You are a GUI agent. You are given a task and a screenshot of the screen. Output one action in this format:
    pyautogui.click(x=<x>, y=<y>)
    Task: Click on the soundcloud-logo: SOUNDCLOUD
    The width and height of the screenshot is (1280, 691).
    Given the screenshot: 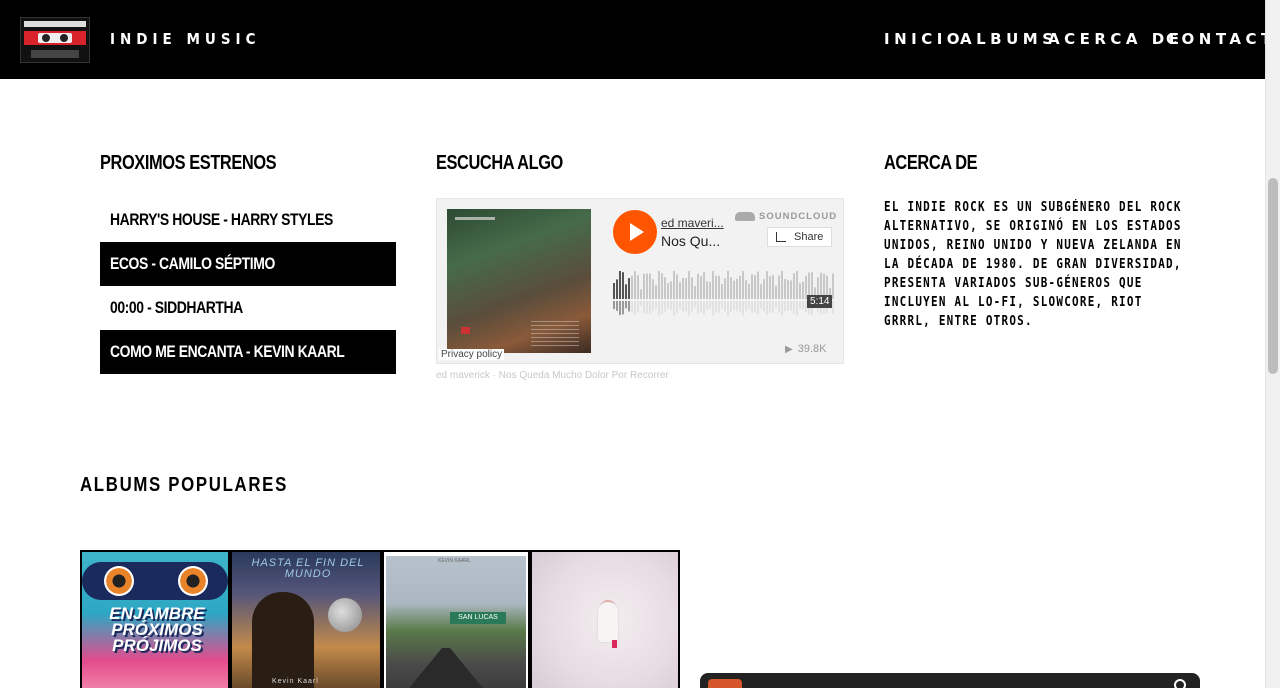 What is the action you would take?
    pyautogui.click(x=786, y=216)
    